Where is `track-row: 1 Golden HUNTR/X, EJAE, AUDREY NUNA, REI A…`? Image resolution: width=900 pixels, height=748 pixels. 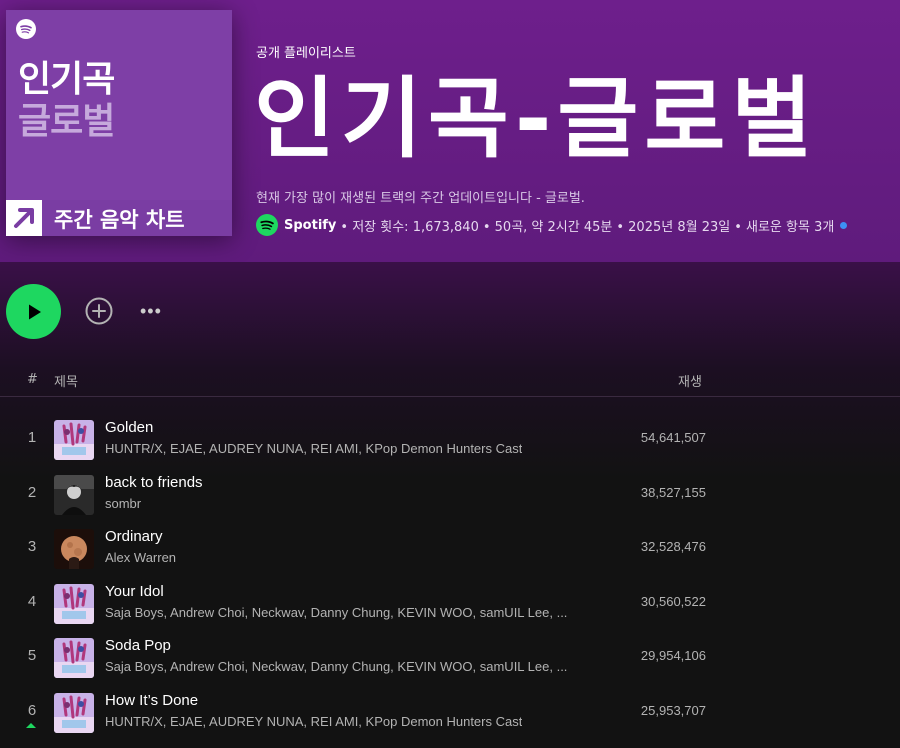 track-row: 1 Golden HUNTR/X, EJAE, AUDREY NUNA, REI A… is located at coordinates (450, 440).